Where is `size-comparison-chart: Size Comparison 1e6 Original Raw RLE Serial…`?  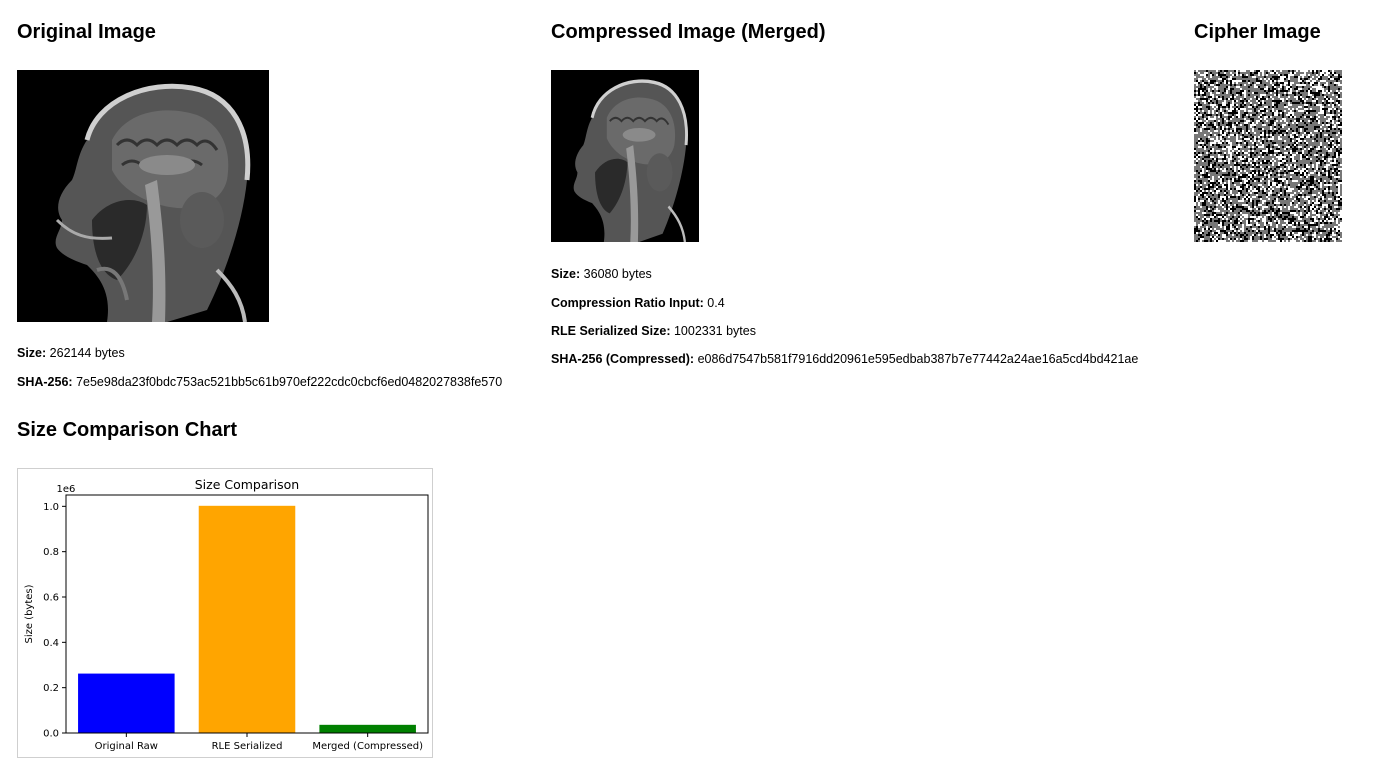 size-comparison-chart: Size Comparison 1e6 Original Raw RLE Serial… is located at coordinates (225, 613).